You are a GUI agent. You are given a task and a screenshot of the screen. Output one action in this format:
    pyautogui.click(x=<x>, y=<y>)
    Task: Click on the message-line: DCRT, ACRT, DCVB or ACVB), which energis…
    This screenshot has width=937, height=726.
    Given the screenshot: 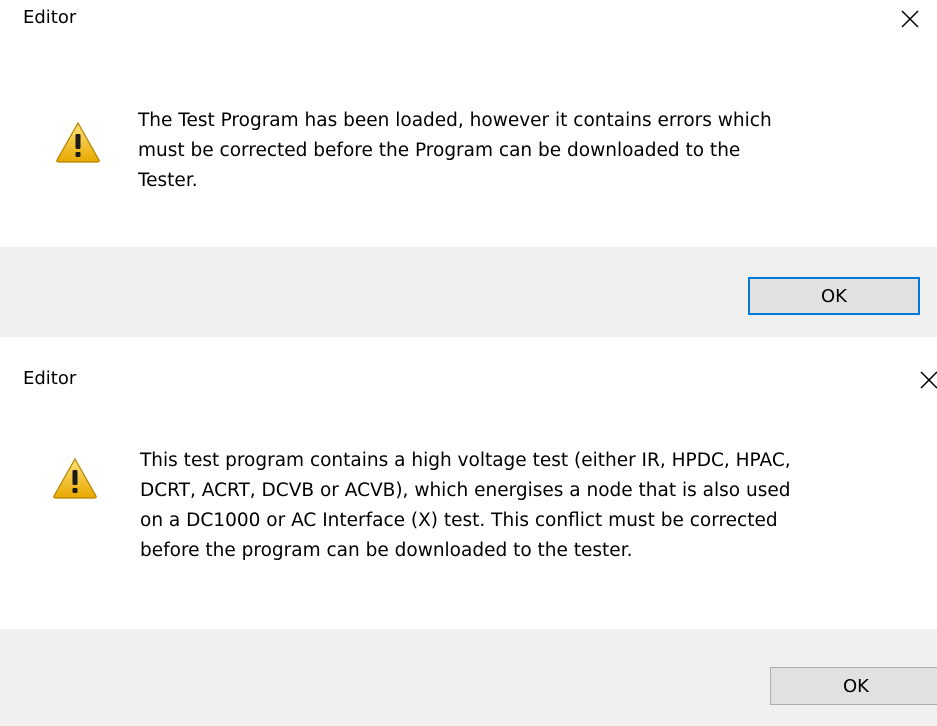 What is the action you would take?
    pyautogui.click(x=465, y=490)
    